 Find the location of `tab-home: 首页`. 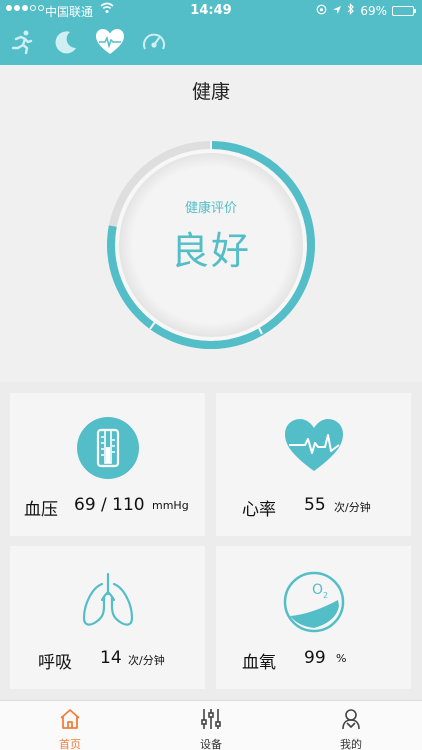

tab-home: 首页 is located at coordinates (70, 725).